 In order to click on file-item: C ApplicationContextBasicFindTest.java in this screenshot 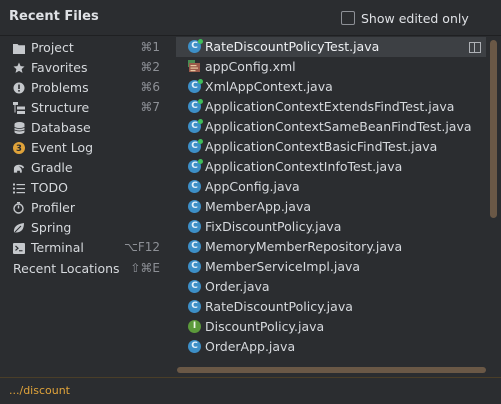, I will do `click(331, 147)`.